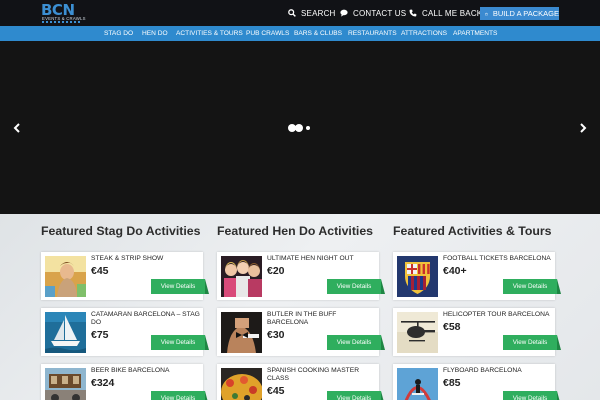 The height and width of the screenshot is (400, 600). I want to click on nav-item-hen-do: HEN DO, so click(155, 33).